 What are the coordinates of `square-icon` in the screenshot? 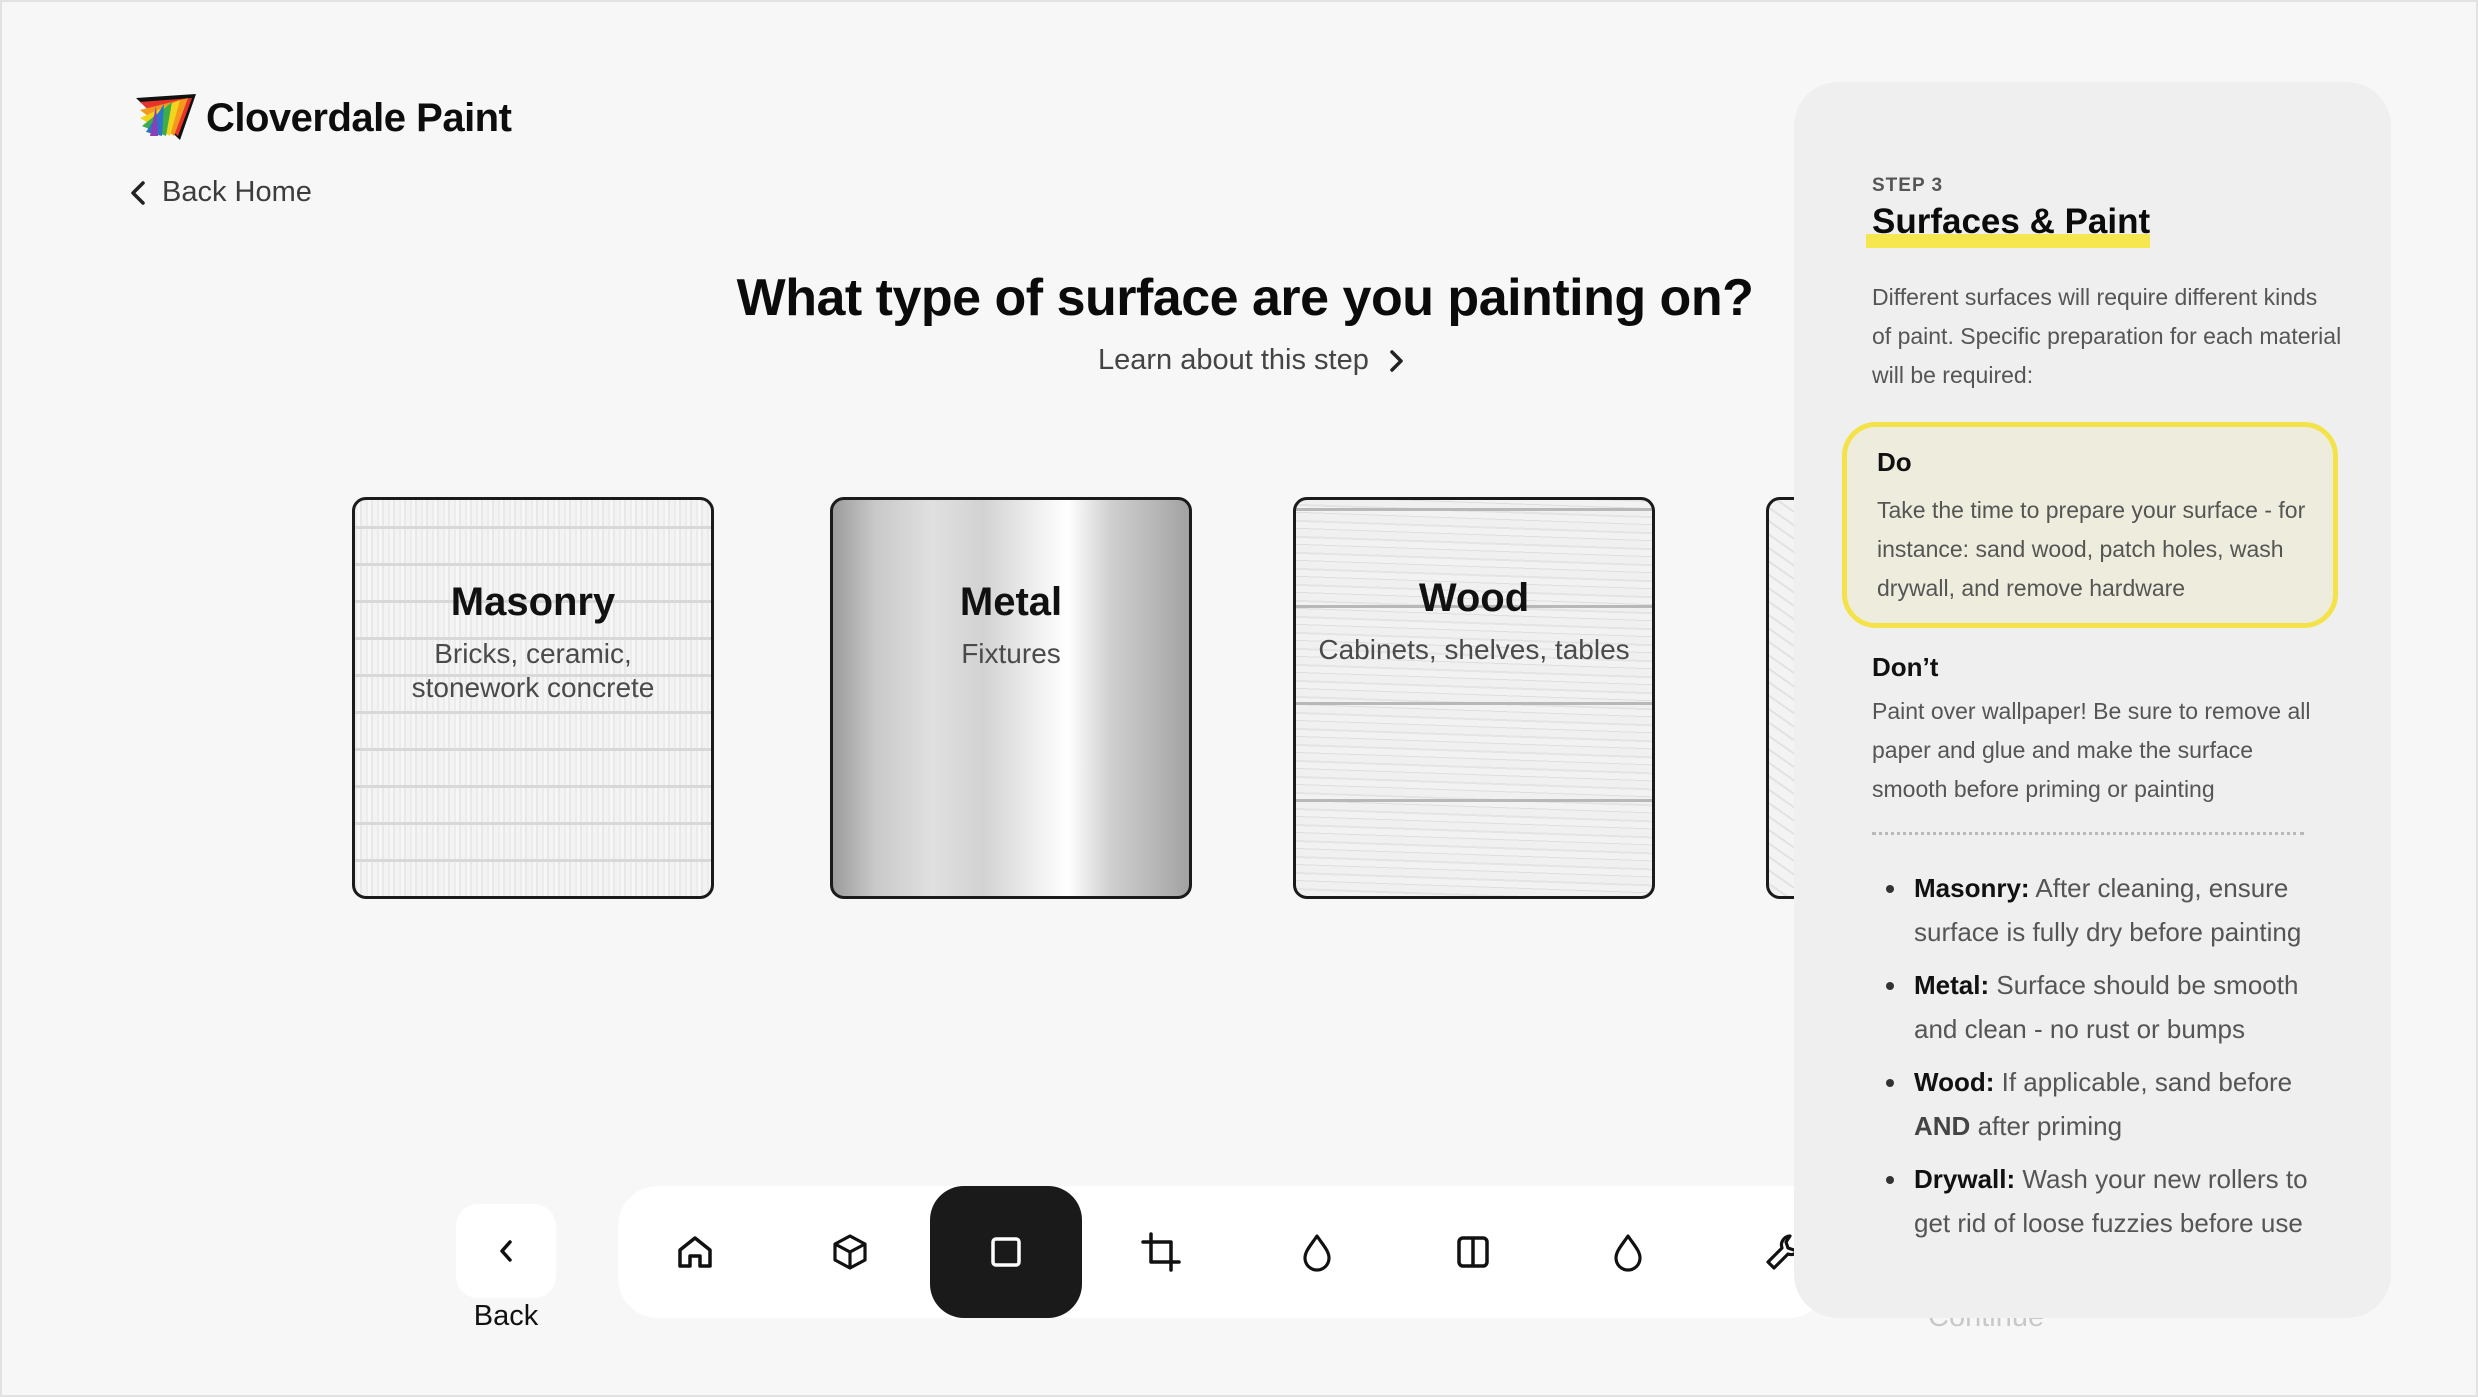 It's located at (1006, 1252).